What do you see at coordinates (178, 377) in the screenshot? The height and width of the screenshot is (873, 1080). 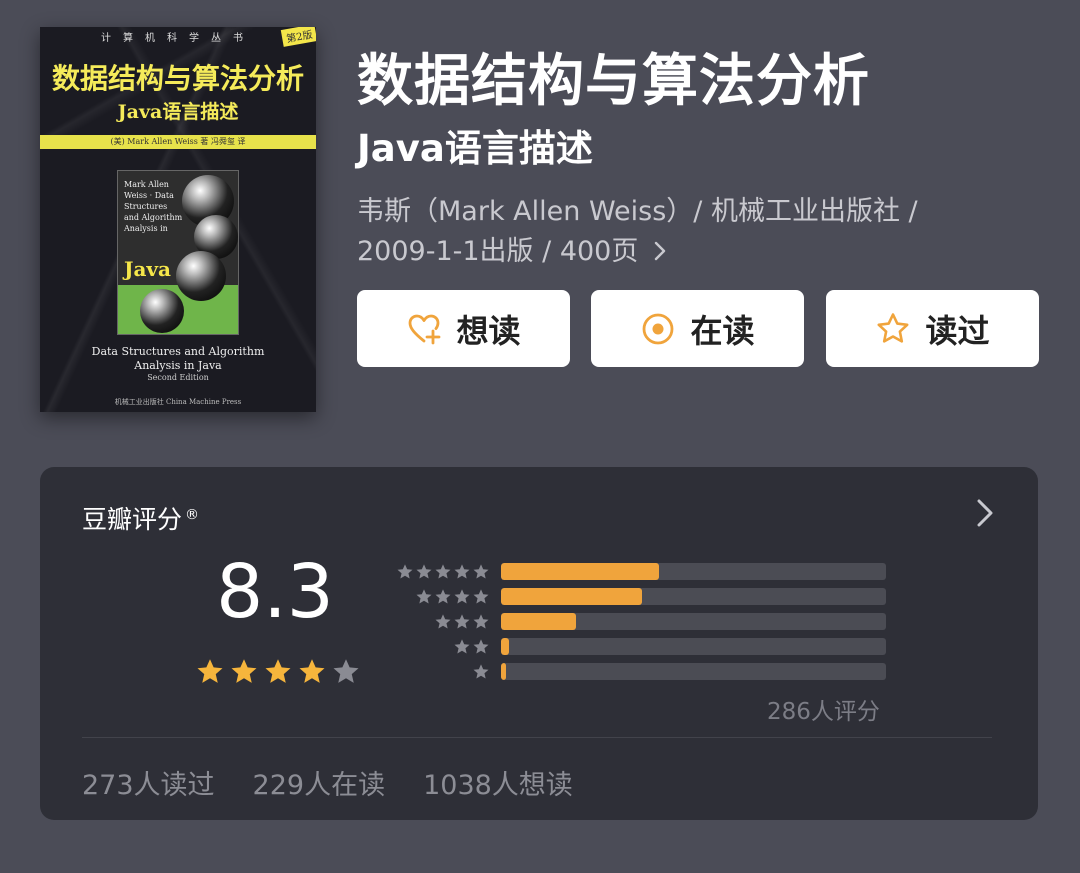 I see `cover-english-edition: Second Edition` at bounding box center [178, 377].